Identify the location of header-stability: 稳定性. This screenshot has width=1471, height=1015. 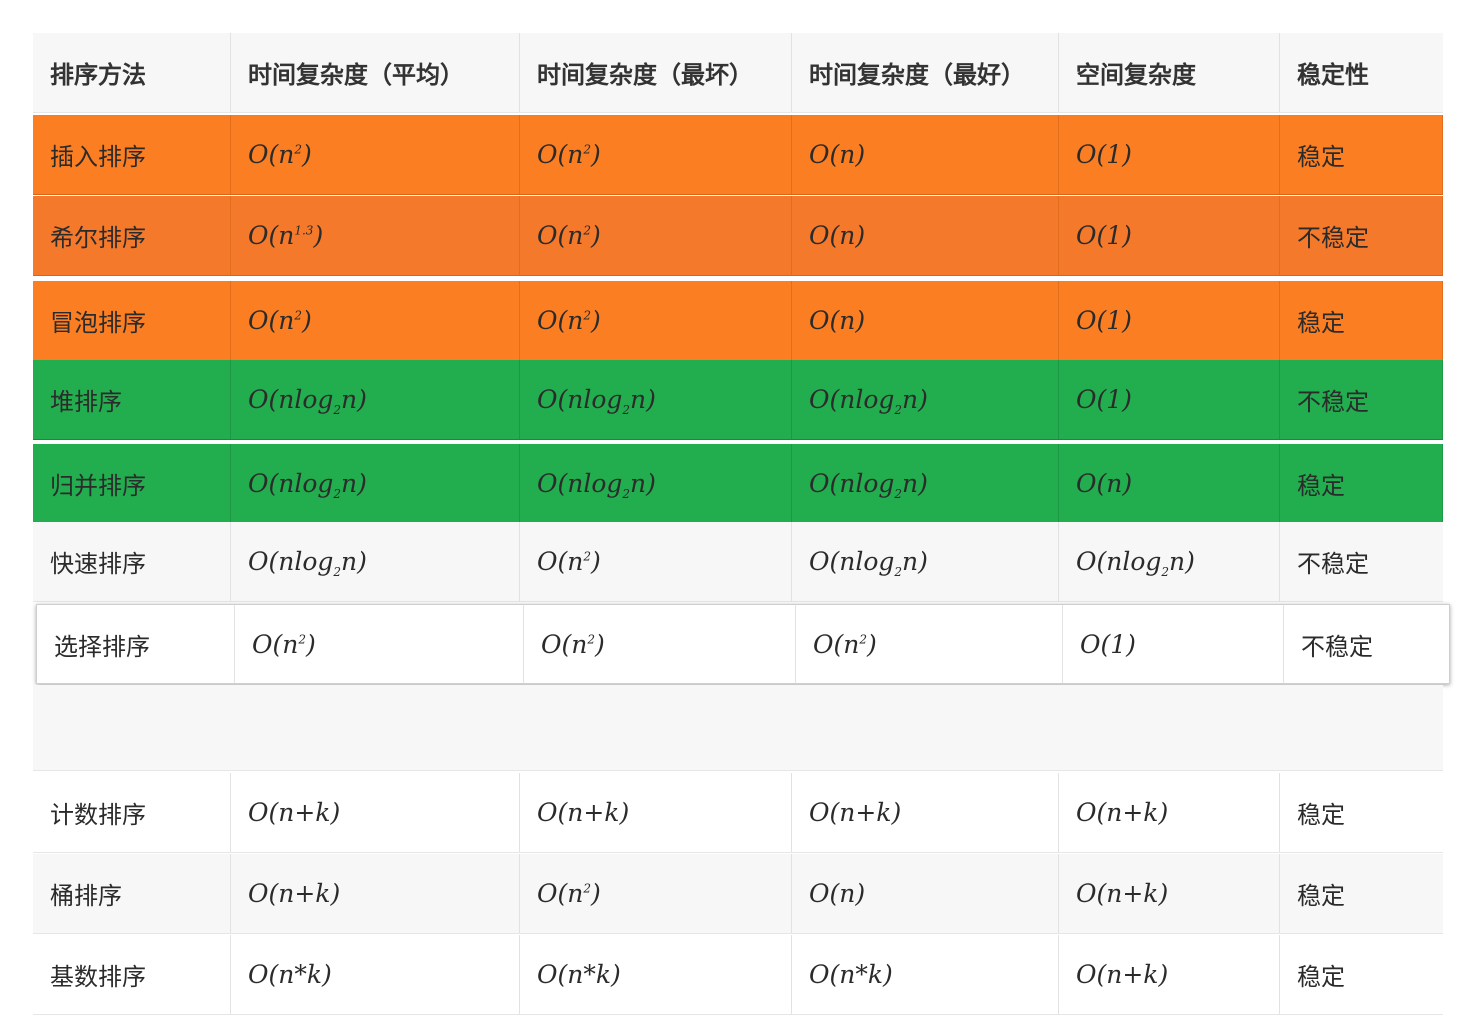
(1333, 75).